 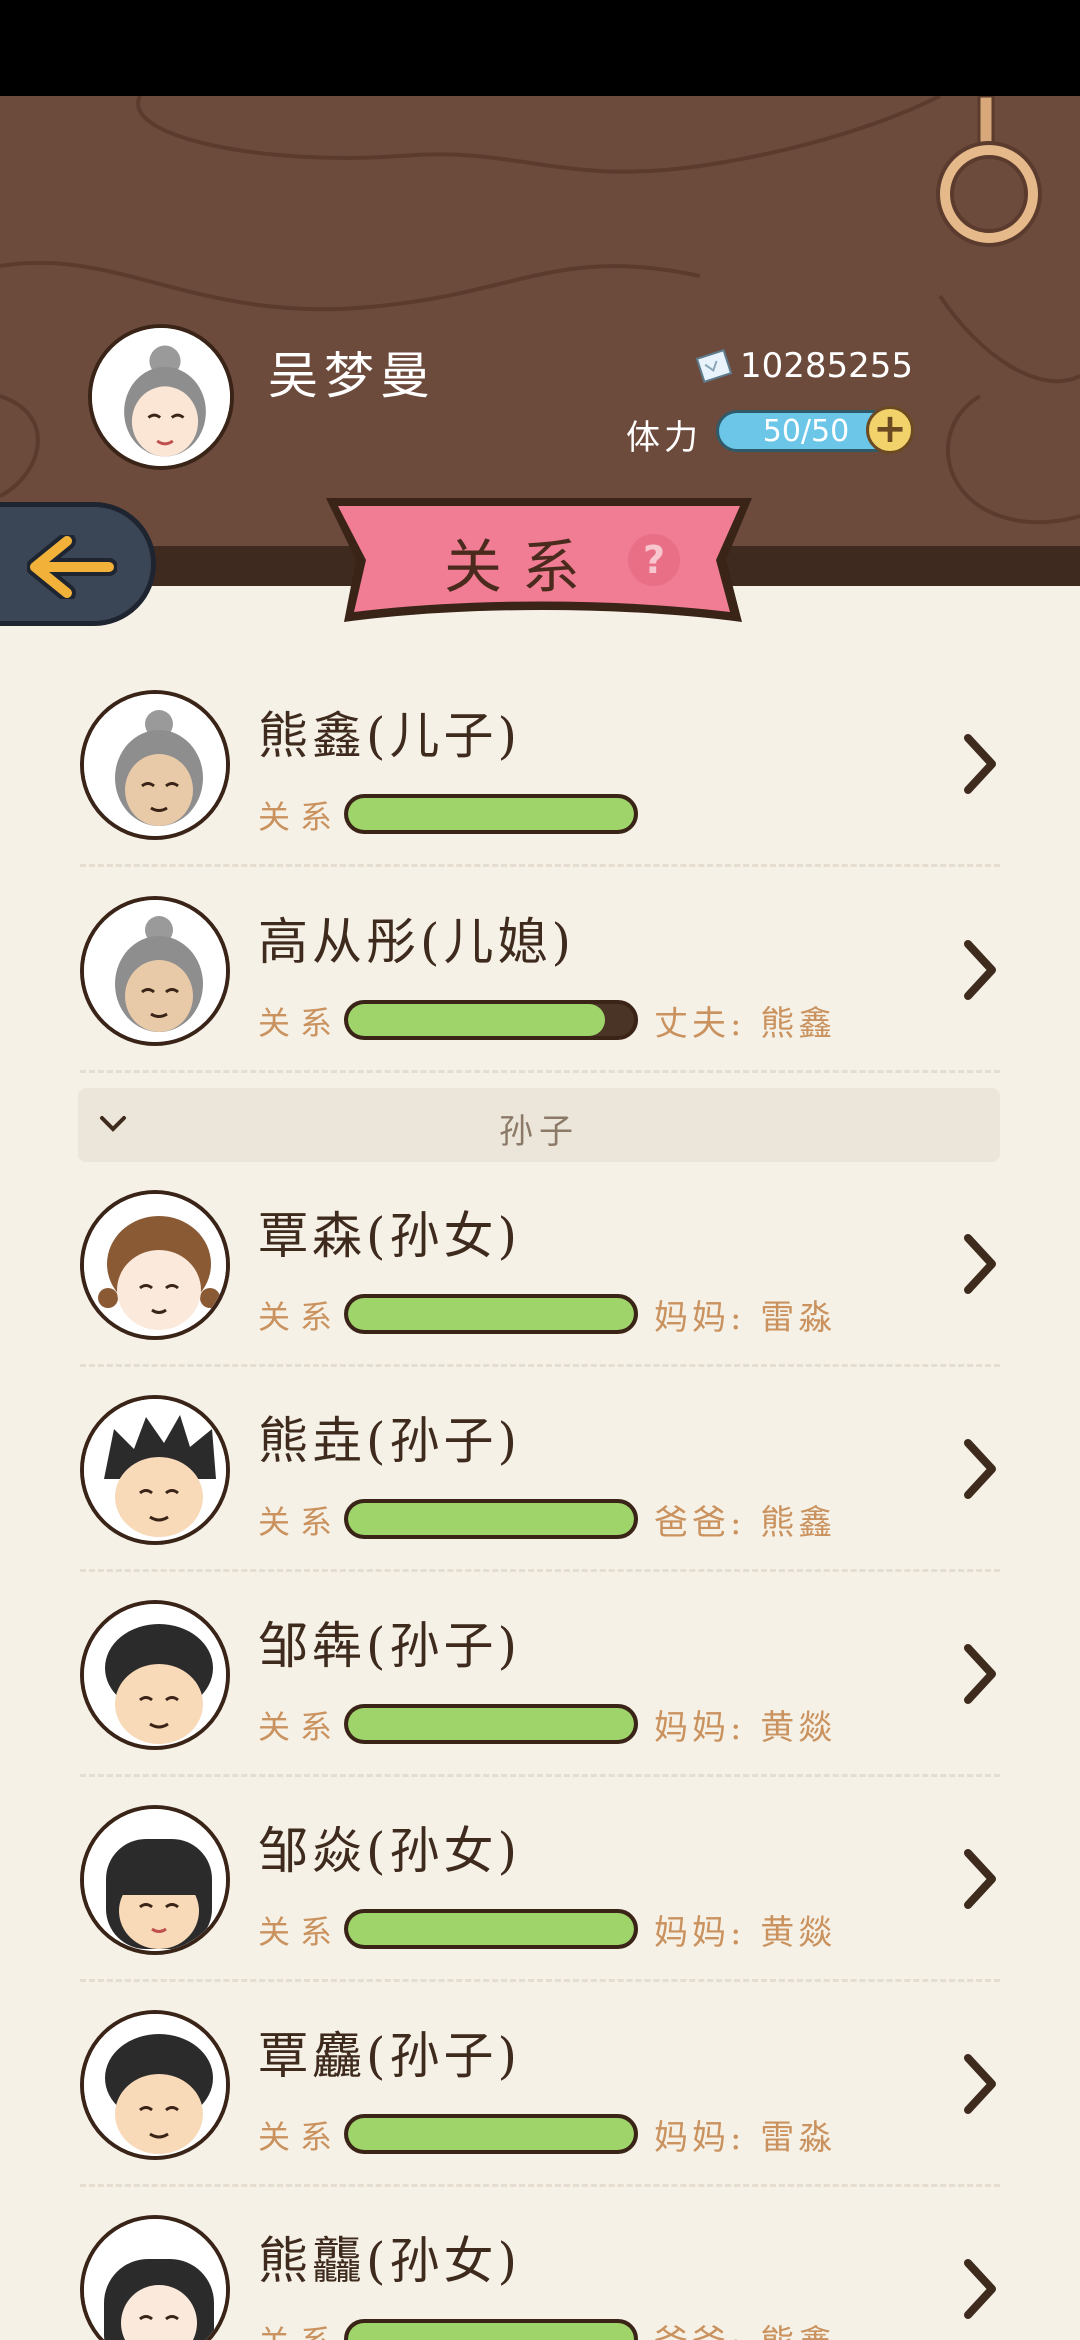 What do you see at coordinates (390, 2056) in the screenshot?
I see `member-name: 覃麤(孙子)` at bounding box center [390, 2056].